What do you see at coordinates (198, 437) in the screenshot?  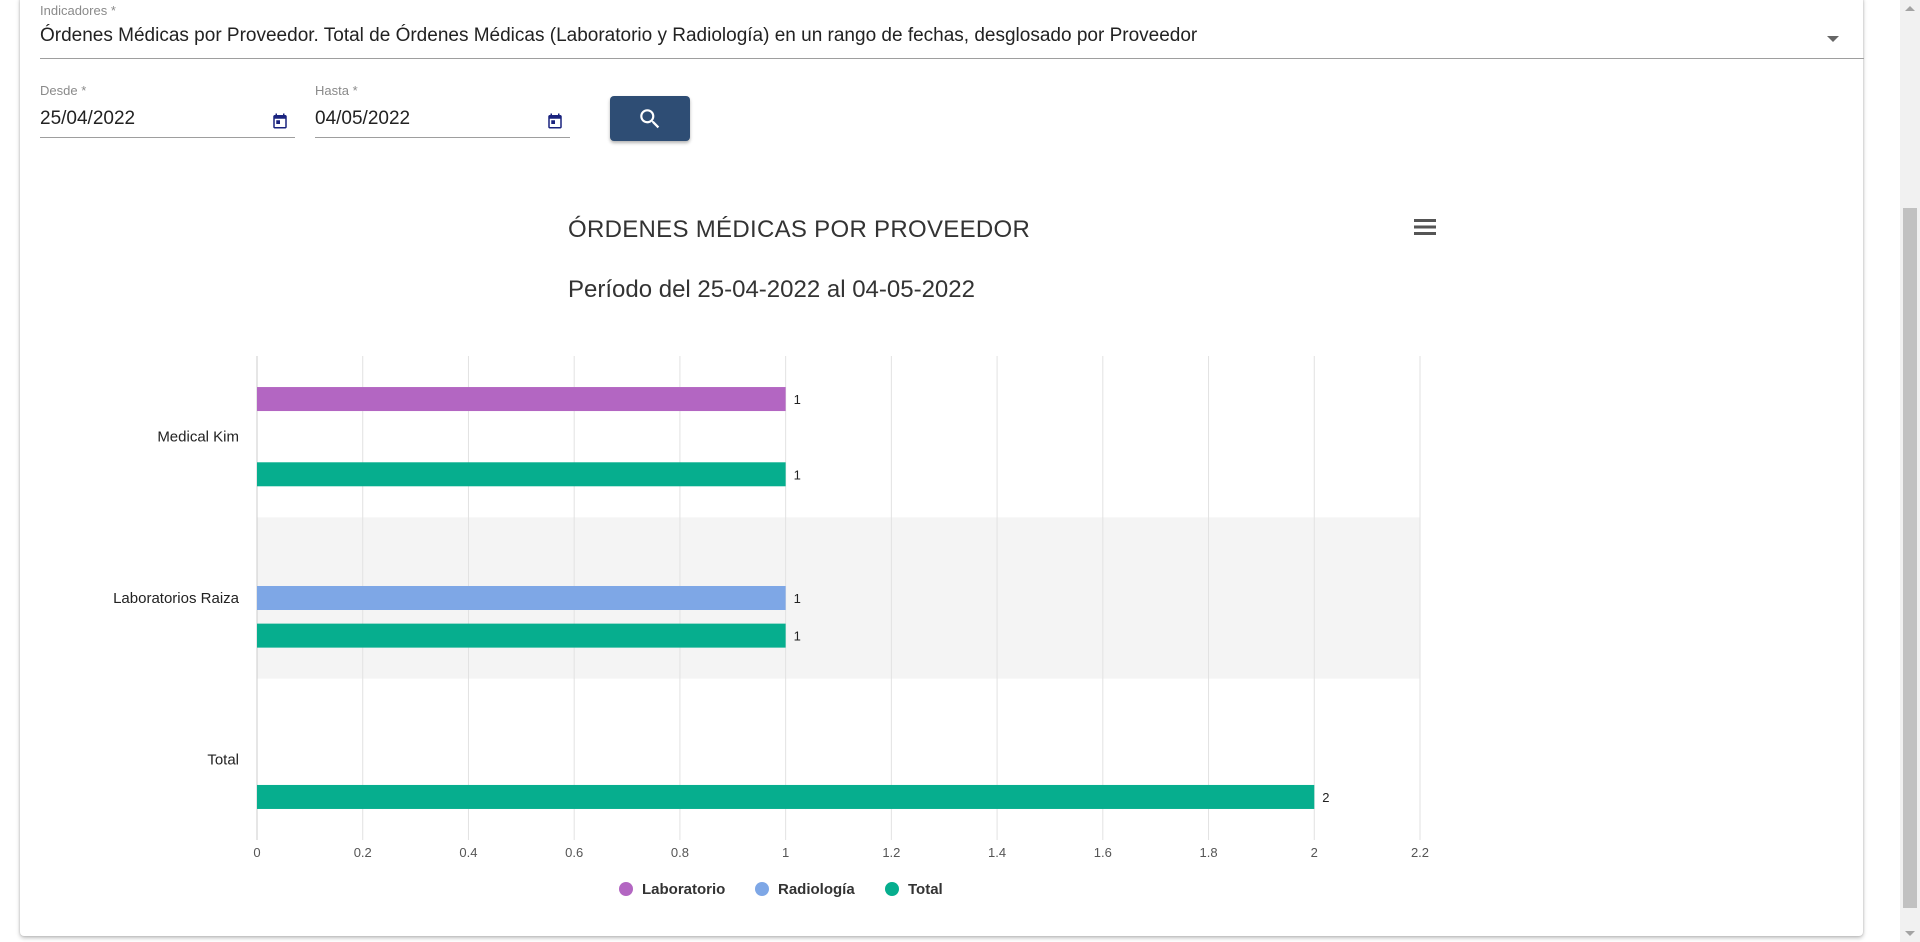 I see `y-category-label: Medical Kim` at bounding box center [198, 437].